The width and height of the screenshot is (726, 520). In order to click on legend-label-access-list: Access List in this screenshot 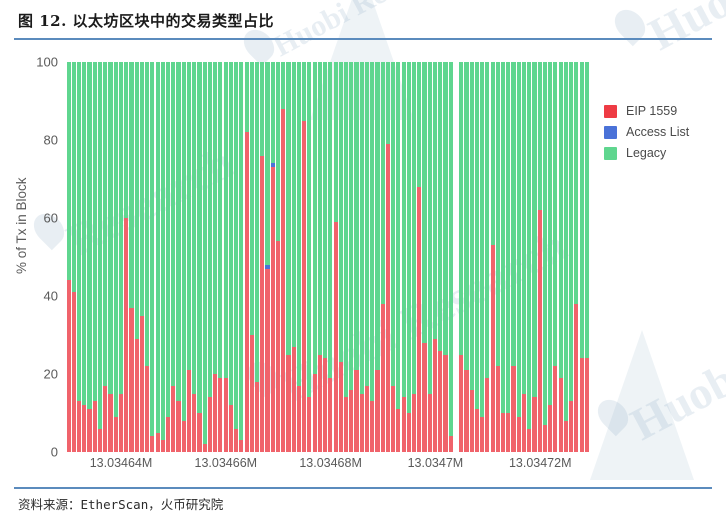, I will do `click(658, 132)`.